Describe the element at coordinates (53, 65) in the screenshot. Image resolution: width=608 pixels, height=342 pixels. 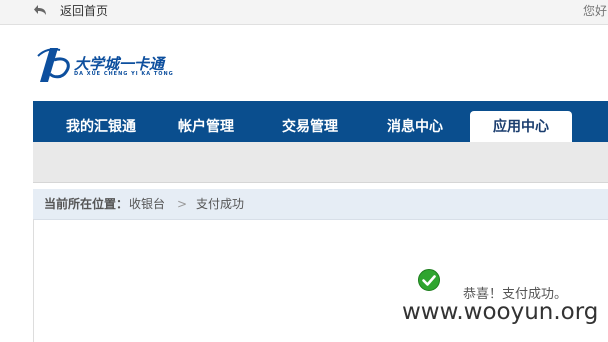
I see `logo-mark-icon` at that location.